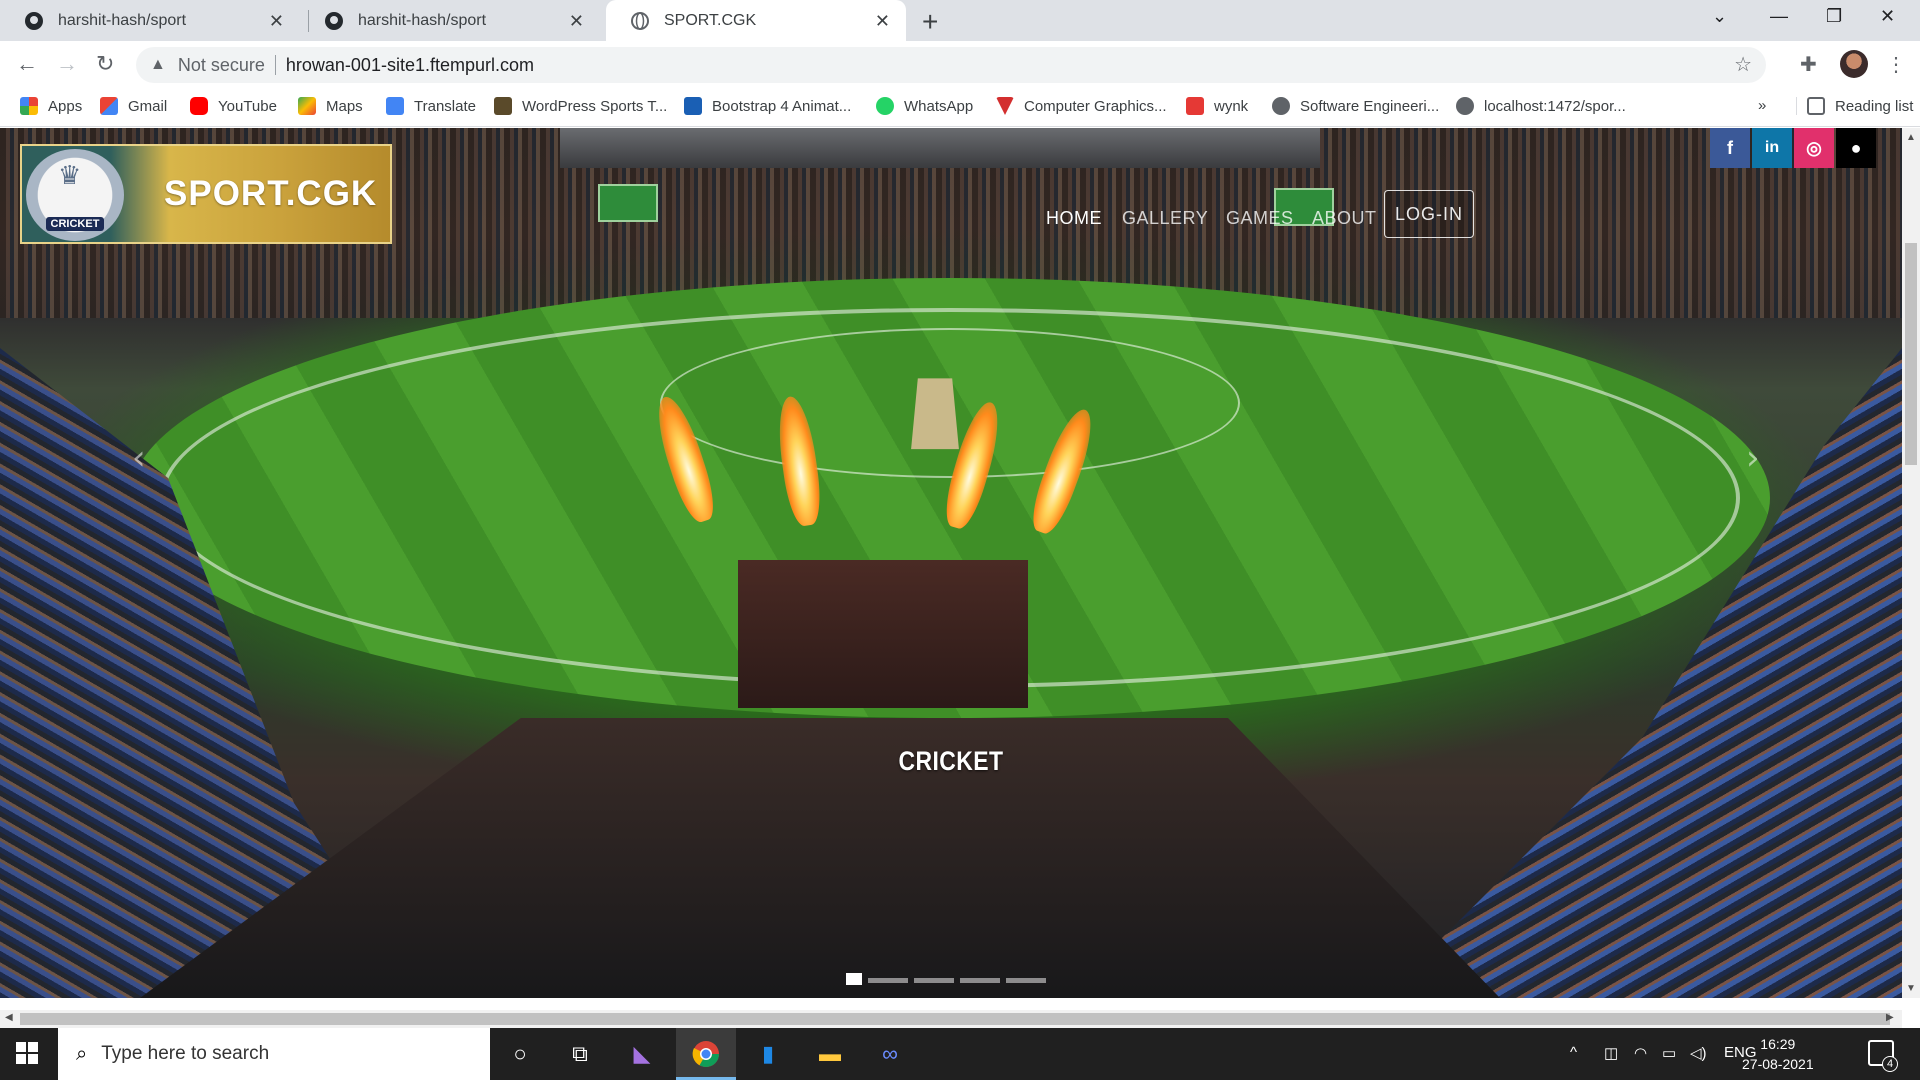 The height and width of the screenshot is (1080, 1920). I want to click on avatar, so click(1854, 64).